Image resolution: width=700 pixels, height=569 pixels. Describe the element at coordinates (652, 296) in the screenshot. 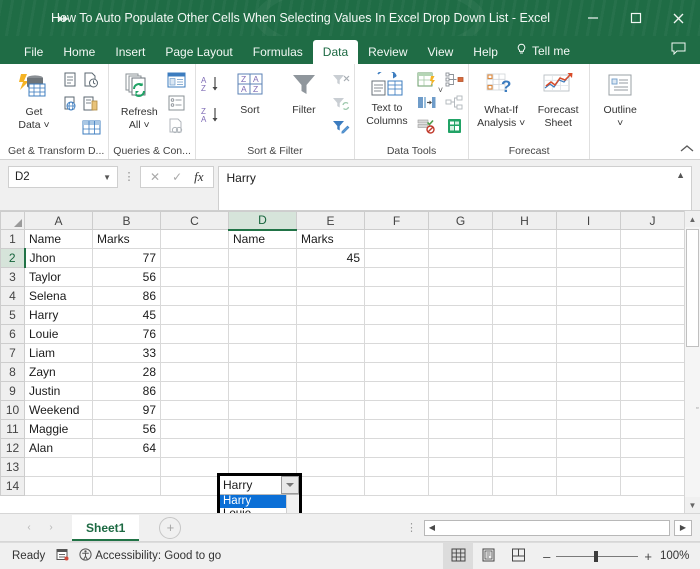

I see `cell-j4` at that location.